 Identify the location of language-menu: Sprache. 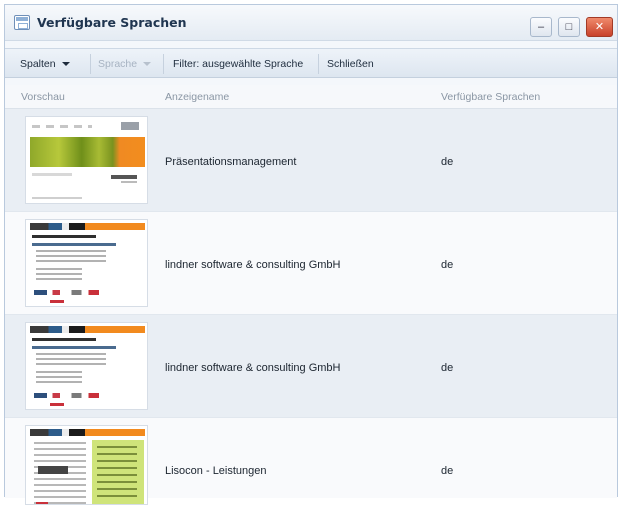
(125, 64).